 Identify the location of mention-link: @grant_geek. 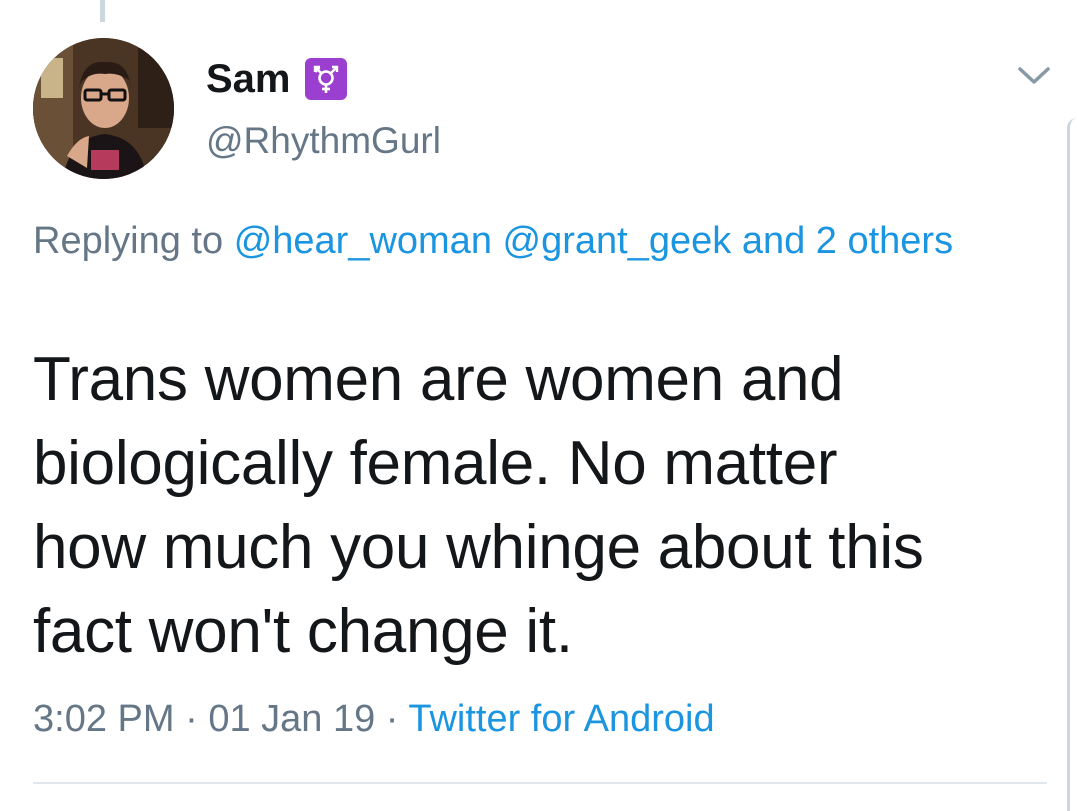
(617, 241).